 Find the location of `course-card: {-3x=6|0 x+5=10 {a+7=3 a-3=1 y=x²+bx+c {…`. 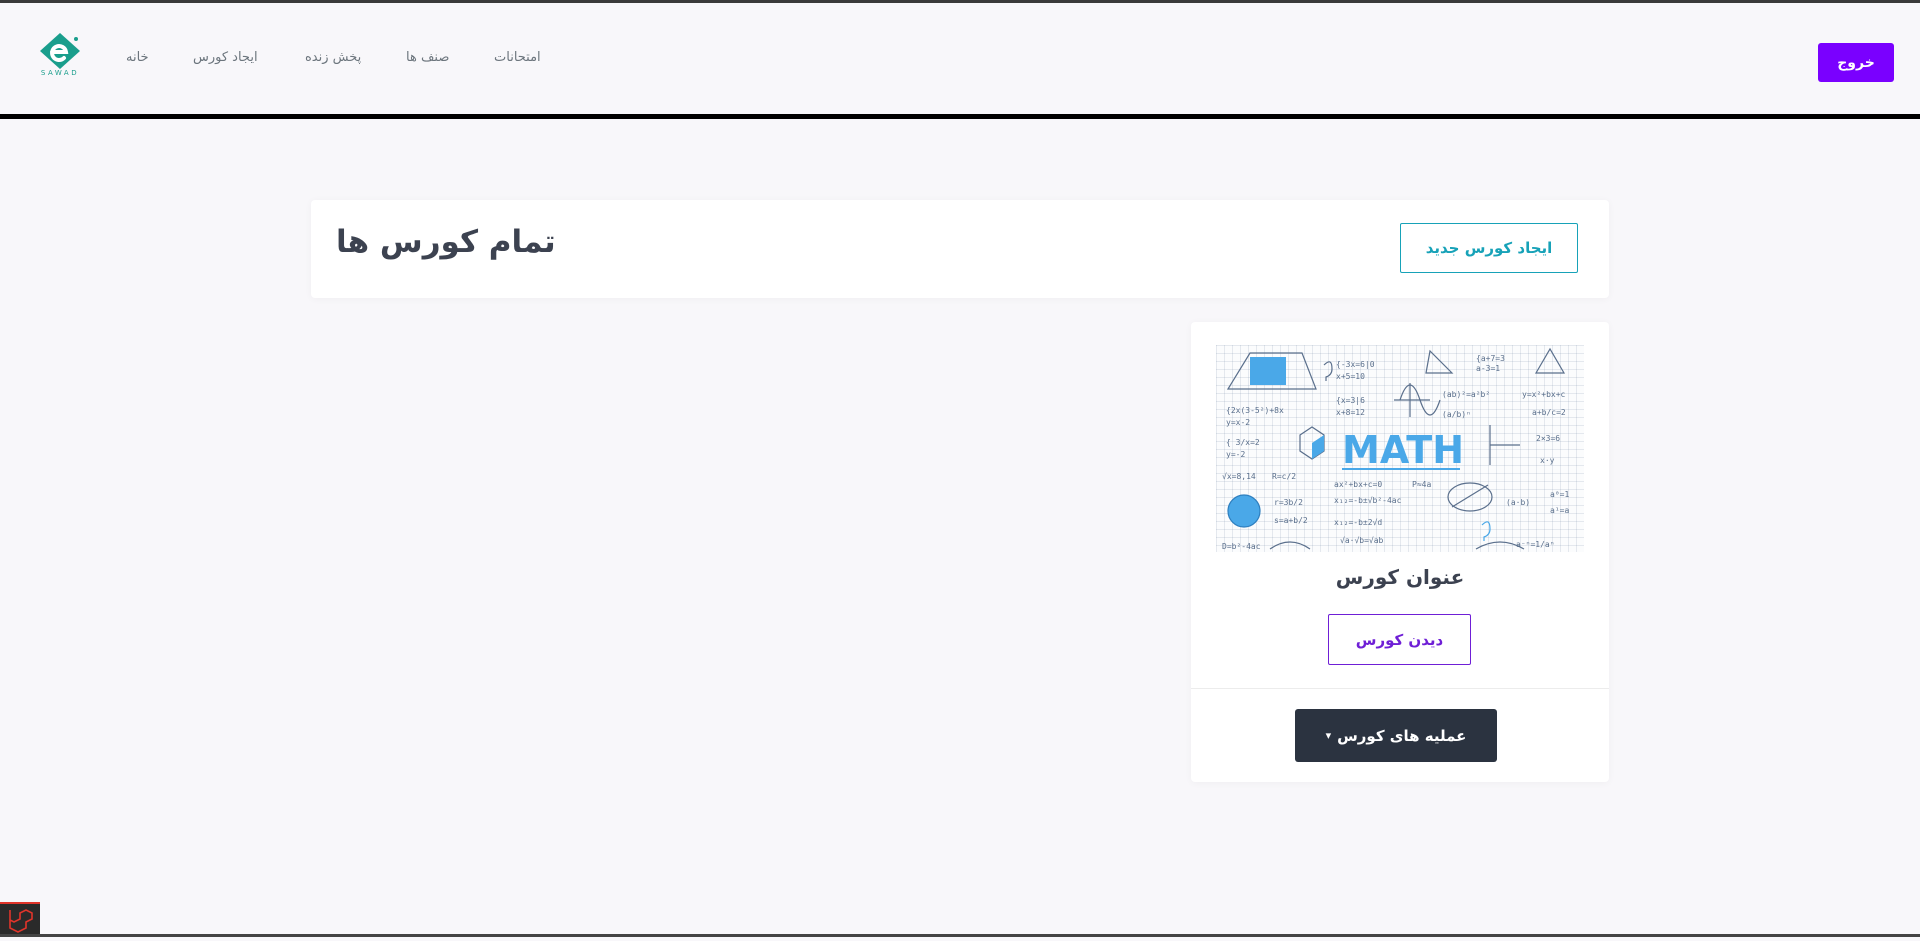

course-card: {-3x=6|0 x+5=10 {a+7=3 a-3=1 y=x²+bx+c {… is located at coordinates (1400, 552).